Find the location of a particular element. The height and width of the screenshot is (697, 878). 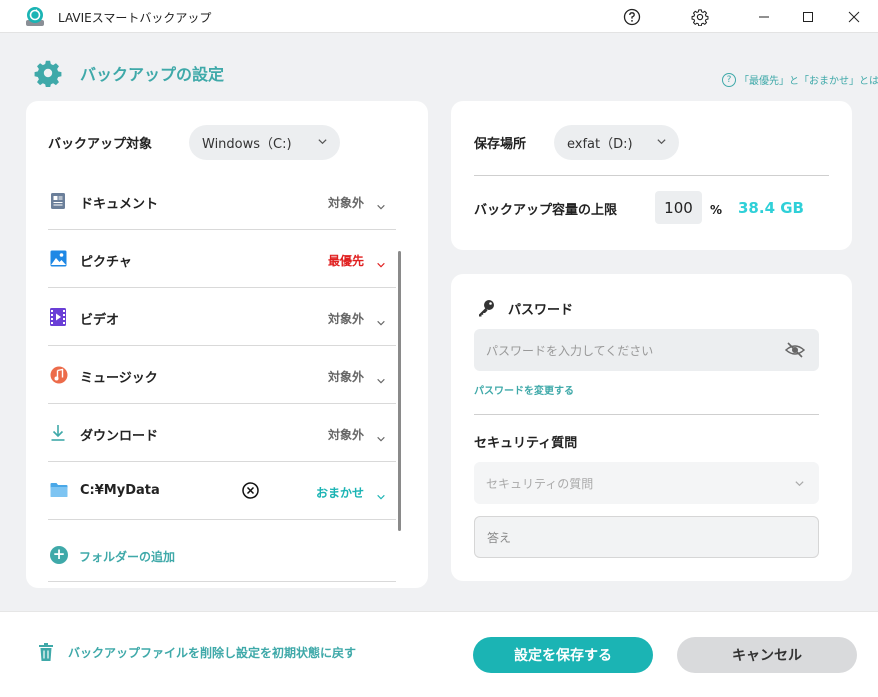

settings-button is located at coordinates (700, 17).